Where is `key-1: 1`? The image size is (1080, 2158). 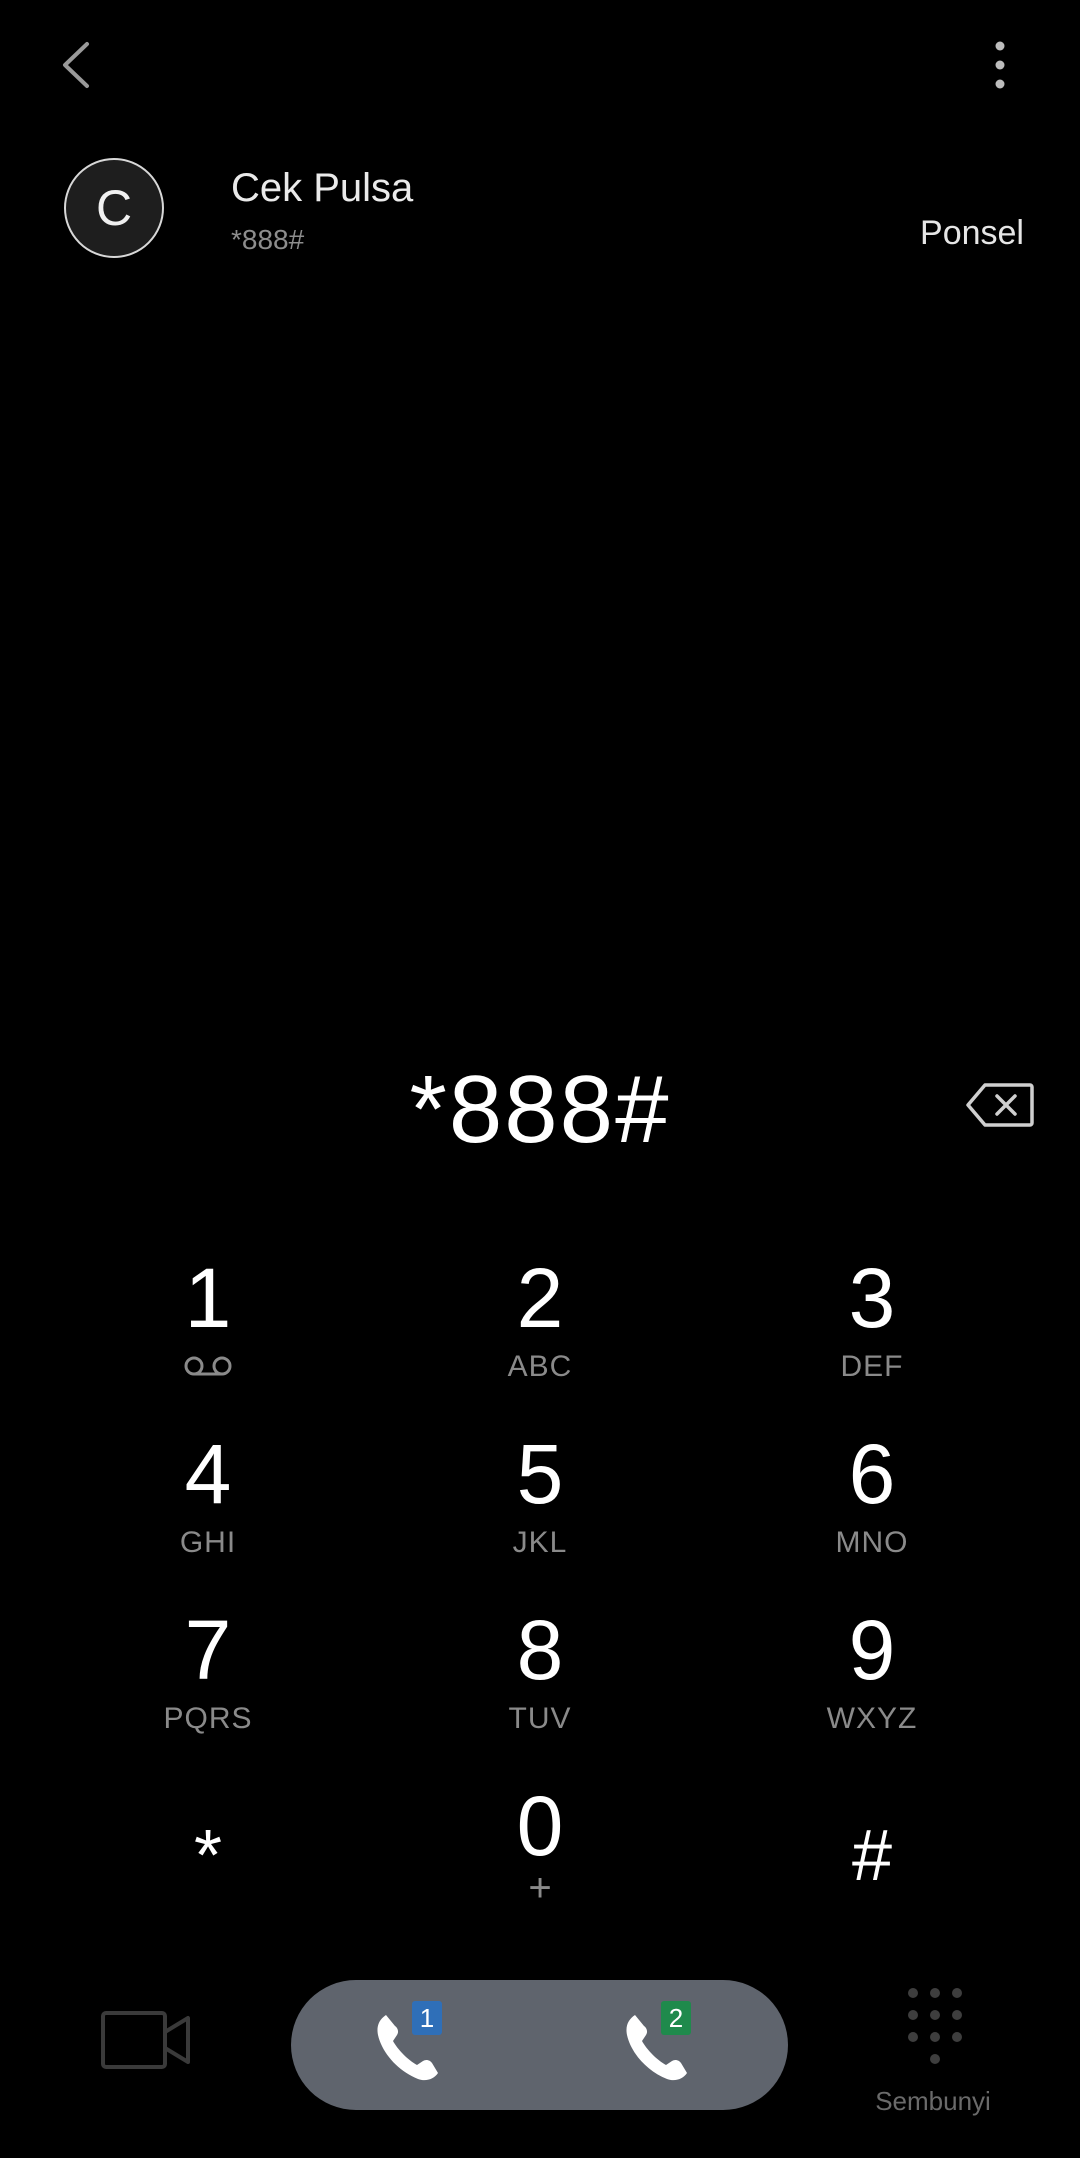 key-1: 1 is located at coordinates (208, 1337).